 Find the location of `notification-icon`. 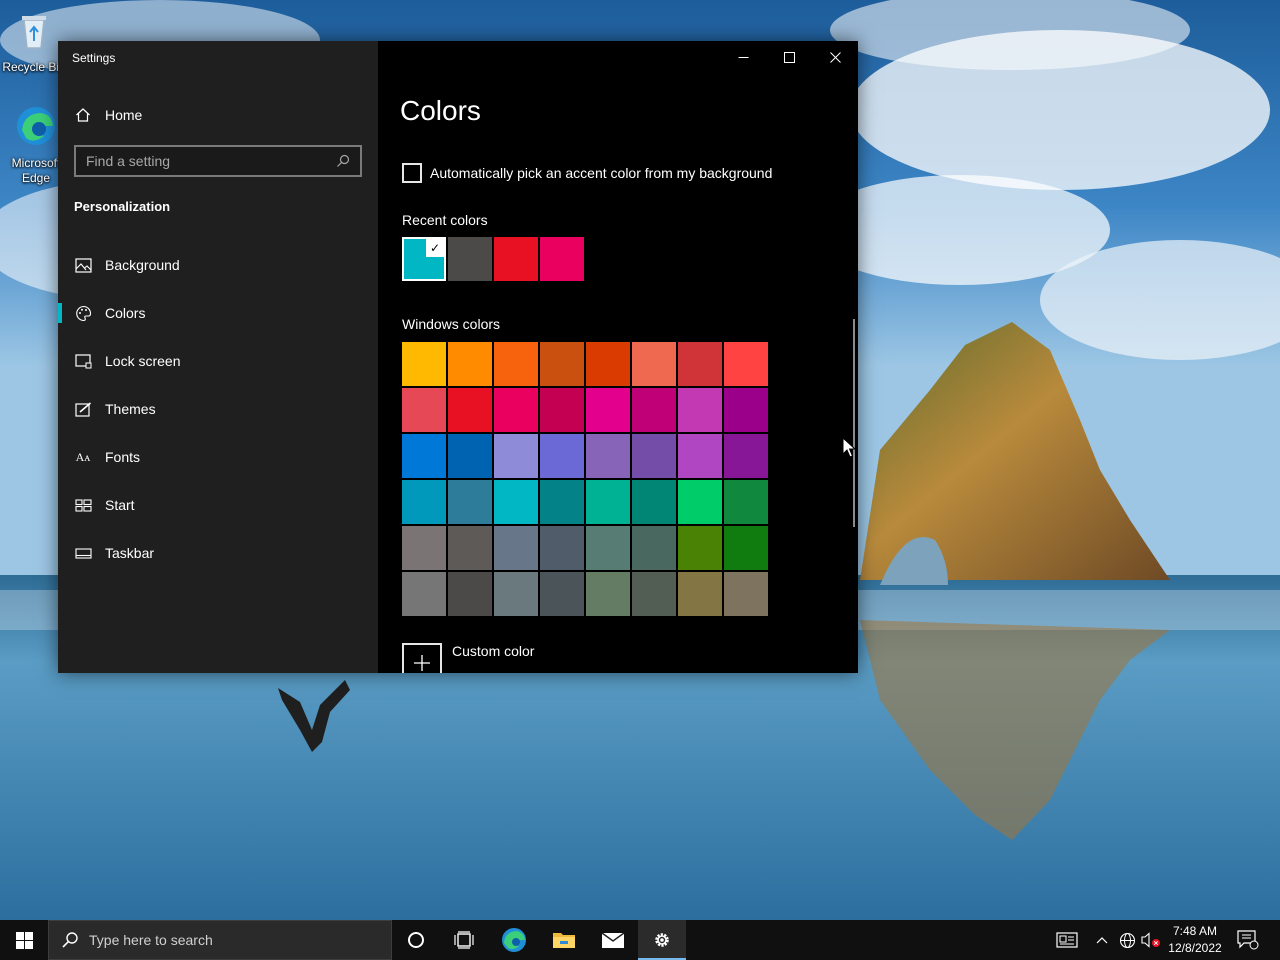

notification-icon is located at coordinates (1248, 940).